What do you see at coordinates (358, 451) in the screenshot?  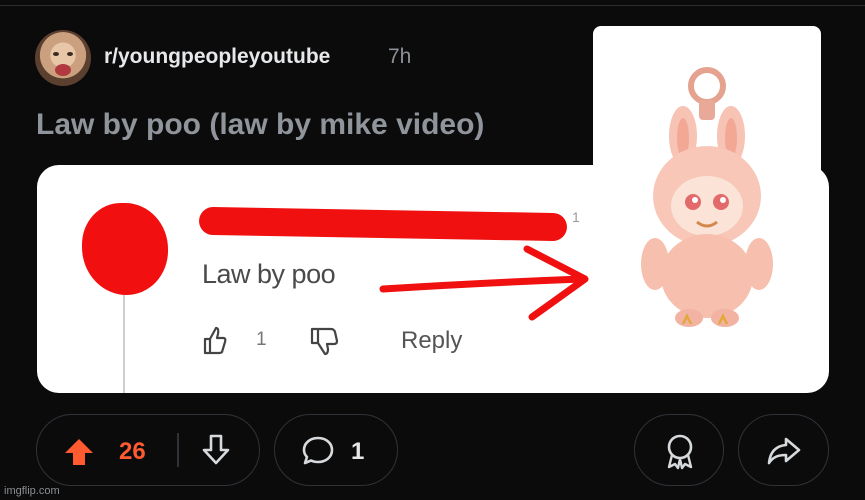 I see `comment-count: 1` at bounding box center [358, 451].